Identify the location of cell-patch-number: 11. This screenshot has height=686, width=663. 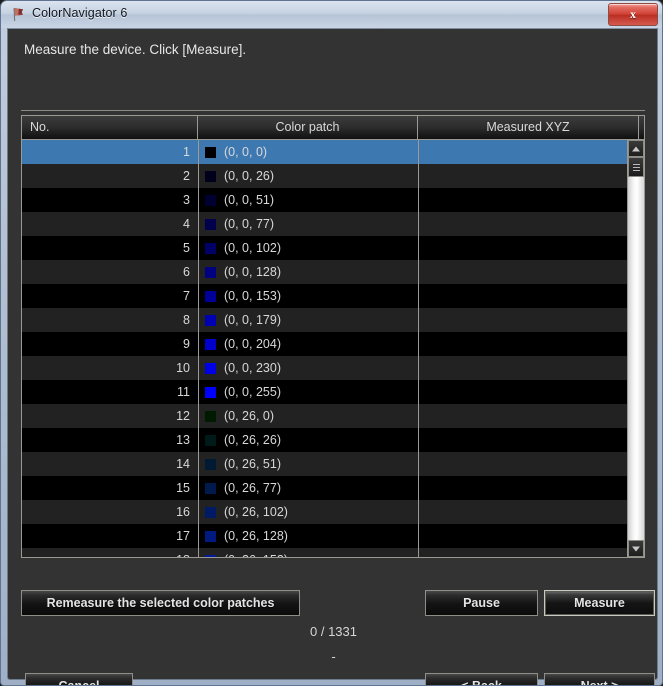
(183, 392).